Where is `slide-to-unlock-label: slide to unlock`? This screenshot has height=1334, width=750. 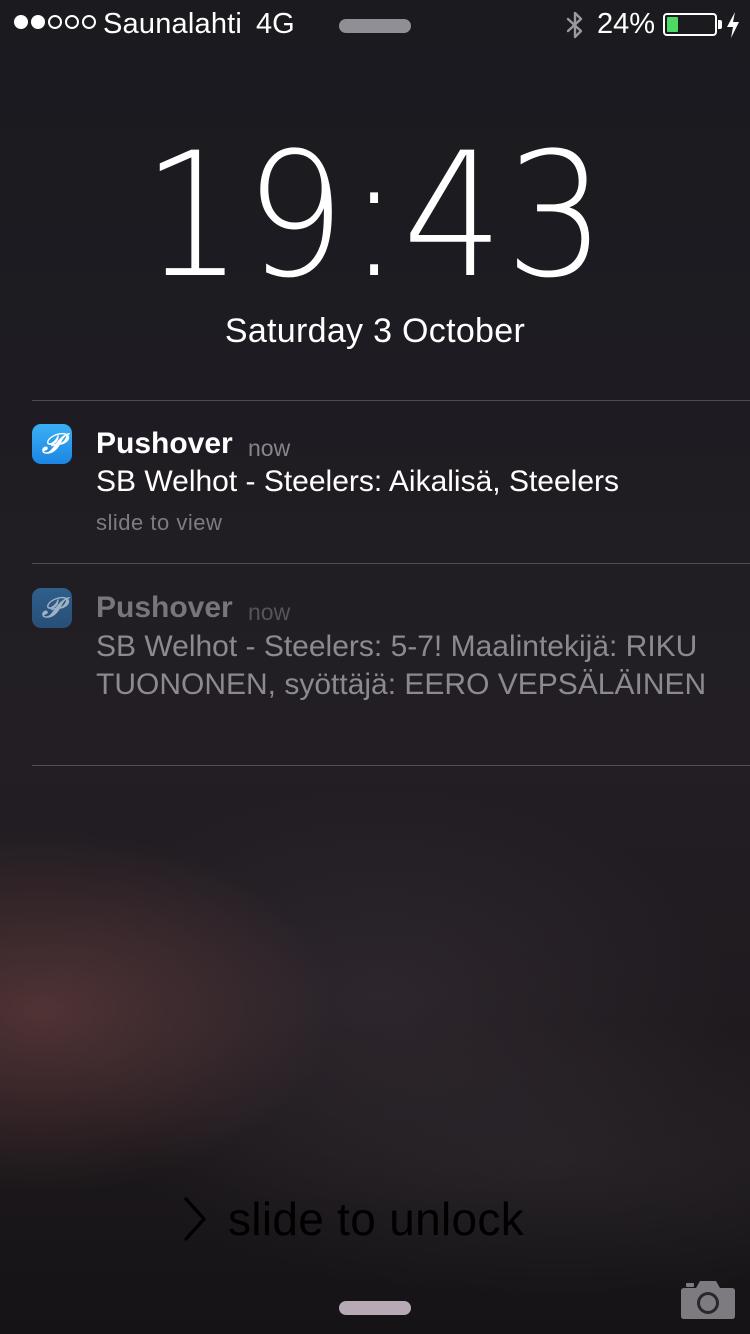 slide-to-unlock-label: slide to unlock is located at coordinates (376, 1219).